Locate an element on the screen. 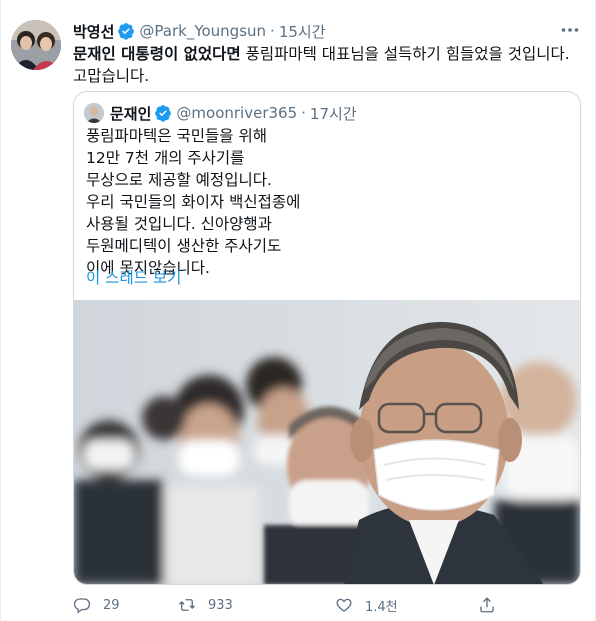 The width and height of the screenshot is (596, 621). quoted-author-avatar is located at coordinates (94, 113).